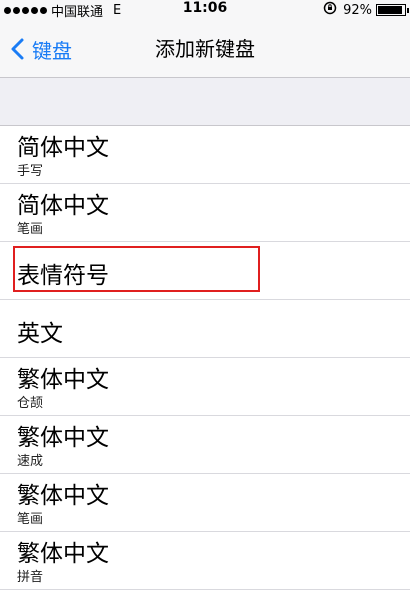  What do you see at coordinates (205, 329) in the screenshot?
I see `keyboard-list-item: 英文` at bounding box center [205, 329].